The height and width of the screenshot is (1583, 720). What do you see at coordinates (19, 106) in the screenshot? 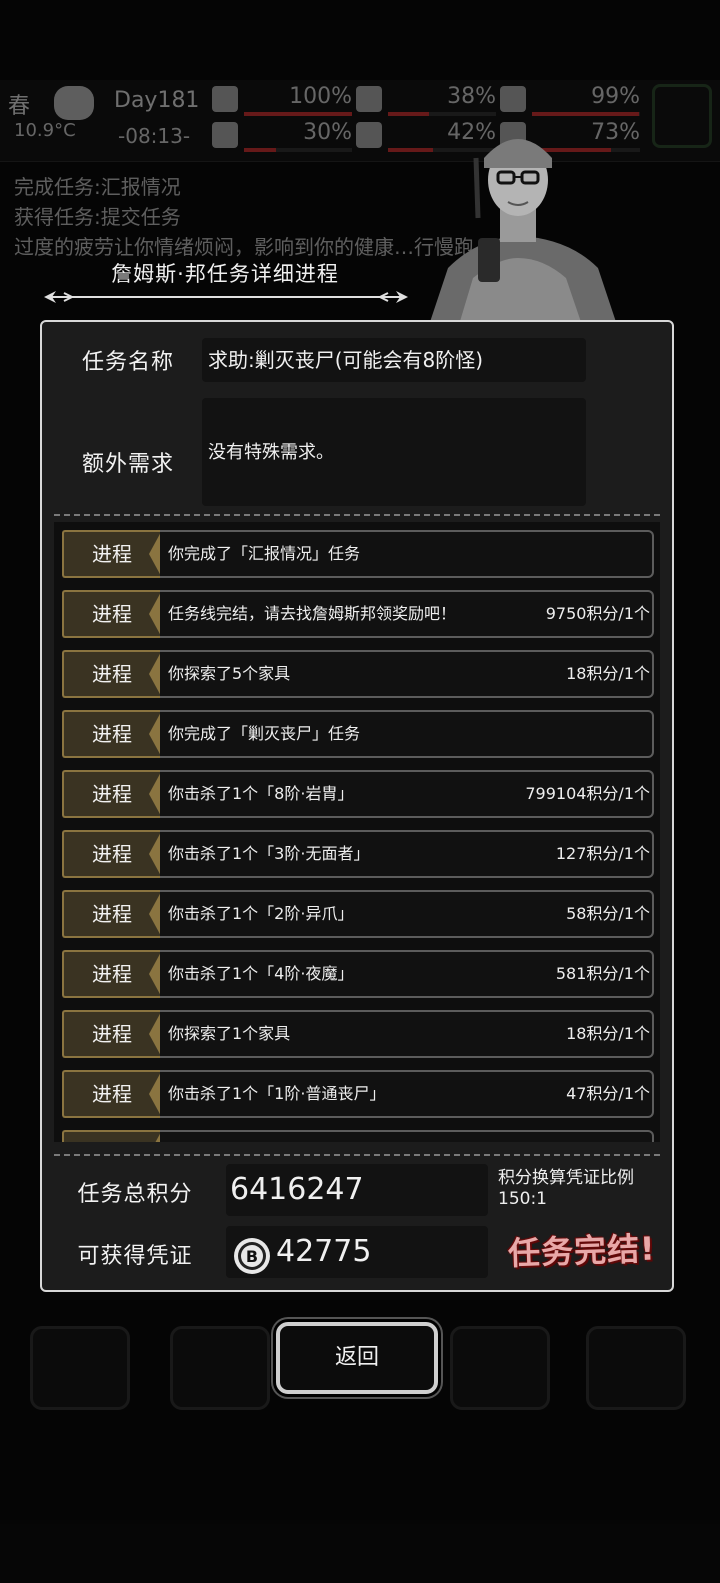
I see `season-label: 春` at bounding box center [19, 106].